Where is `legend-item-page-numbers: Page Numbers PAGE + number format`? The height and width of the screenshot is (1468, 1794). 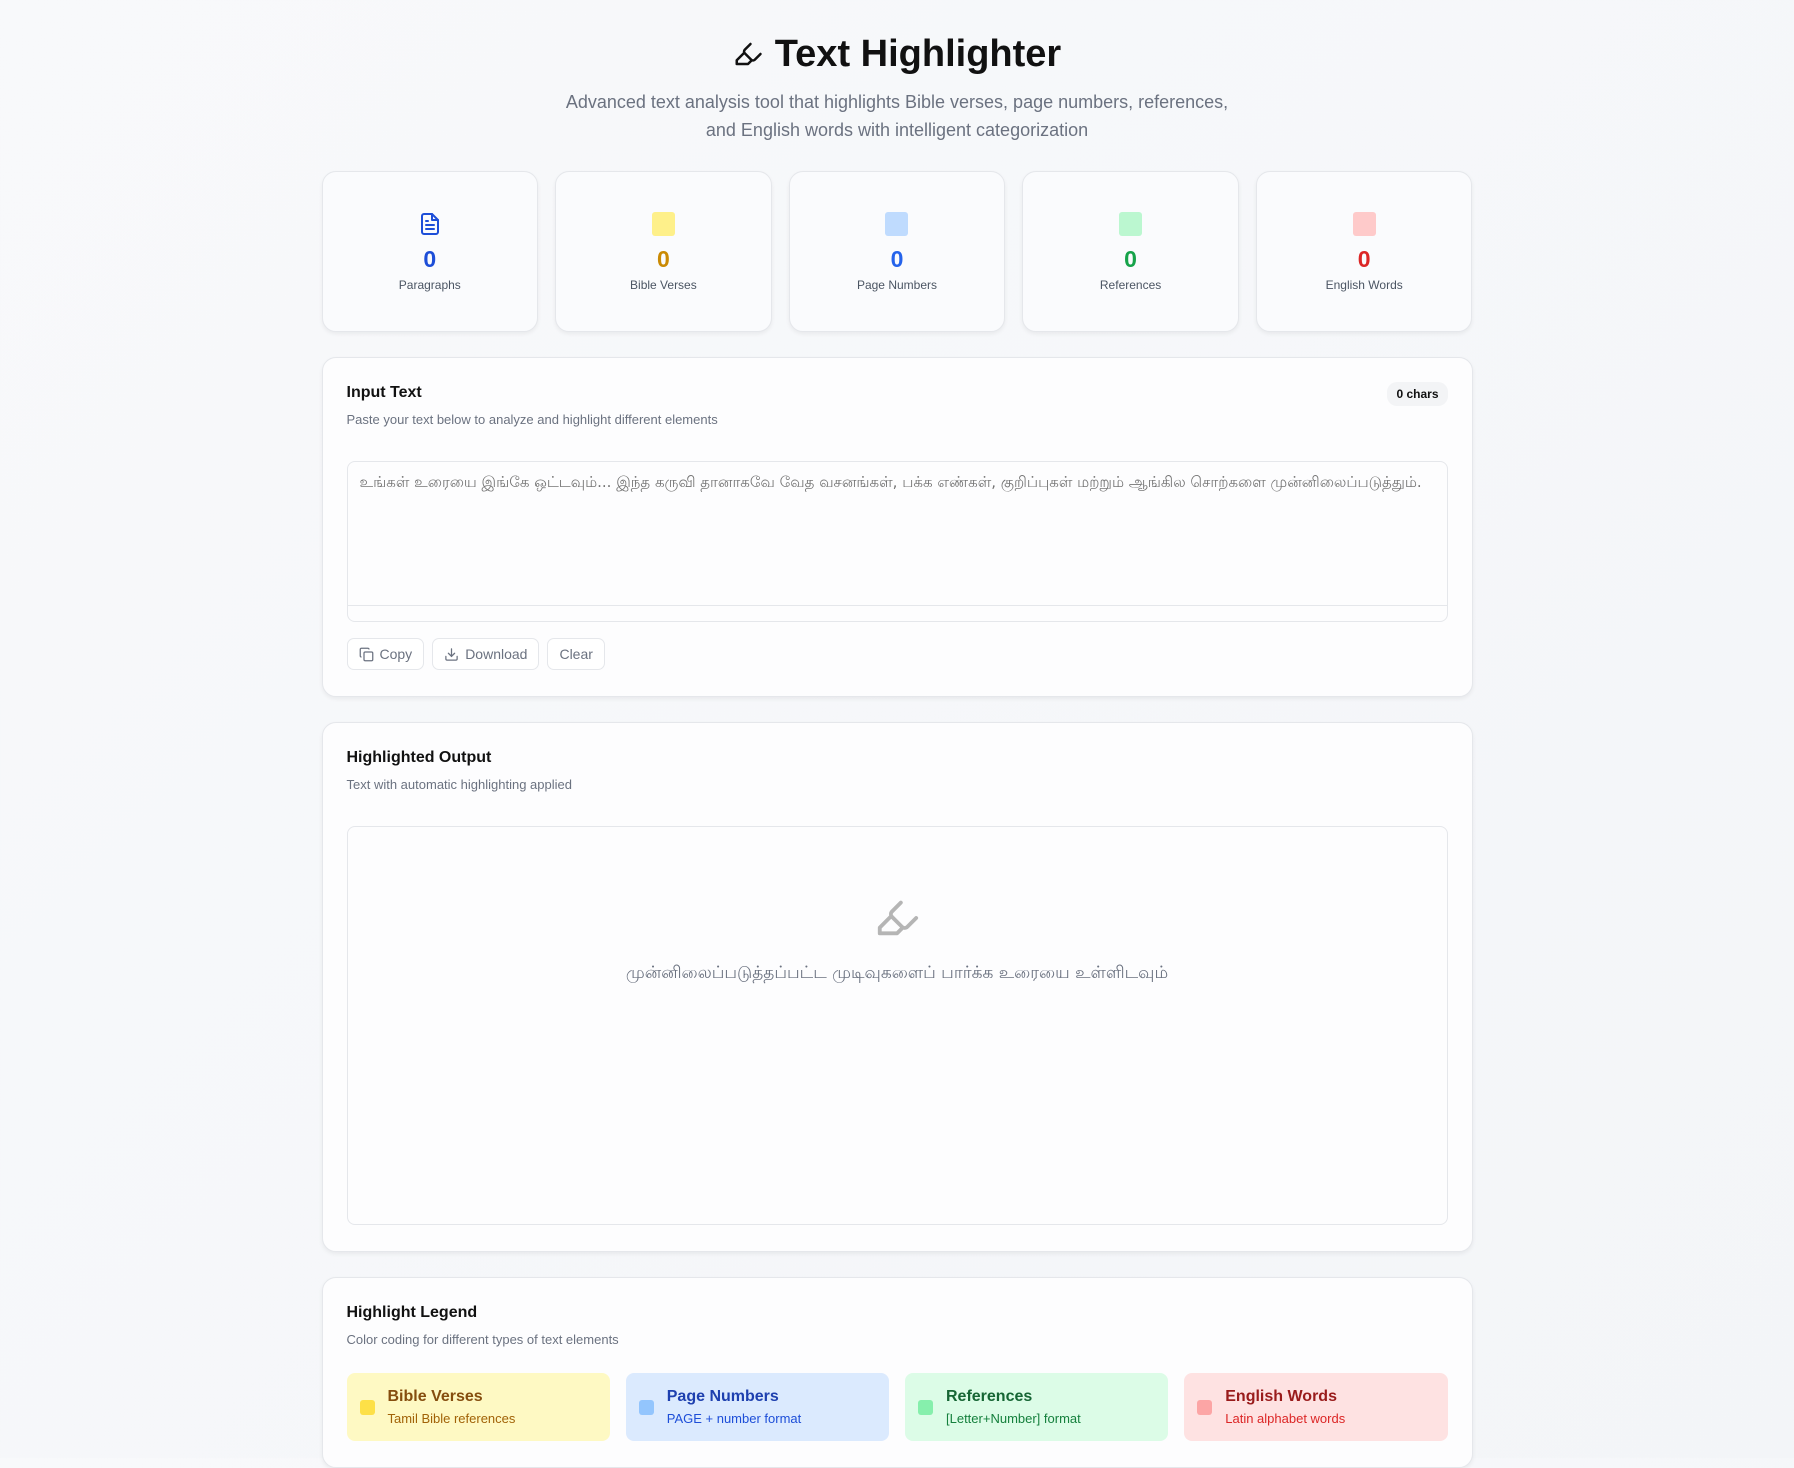 legend-item-page-numbers: Page Numbers PAGE + number format is located at coordinates (757, 1407).